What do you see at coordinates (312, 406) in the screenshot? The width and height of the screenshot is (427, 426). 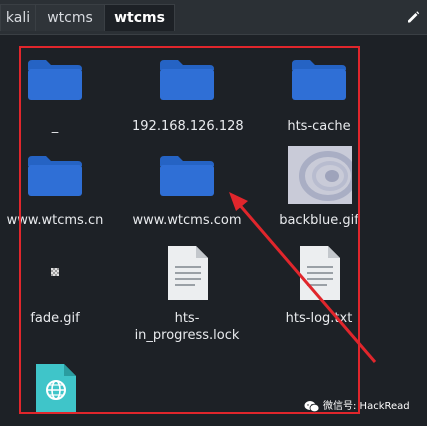 I see `wechat-icon` at bounding box center [312, 406].